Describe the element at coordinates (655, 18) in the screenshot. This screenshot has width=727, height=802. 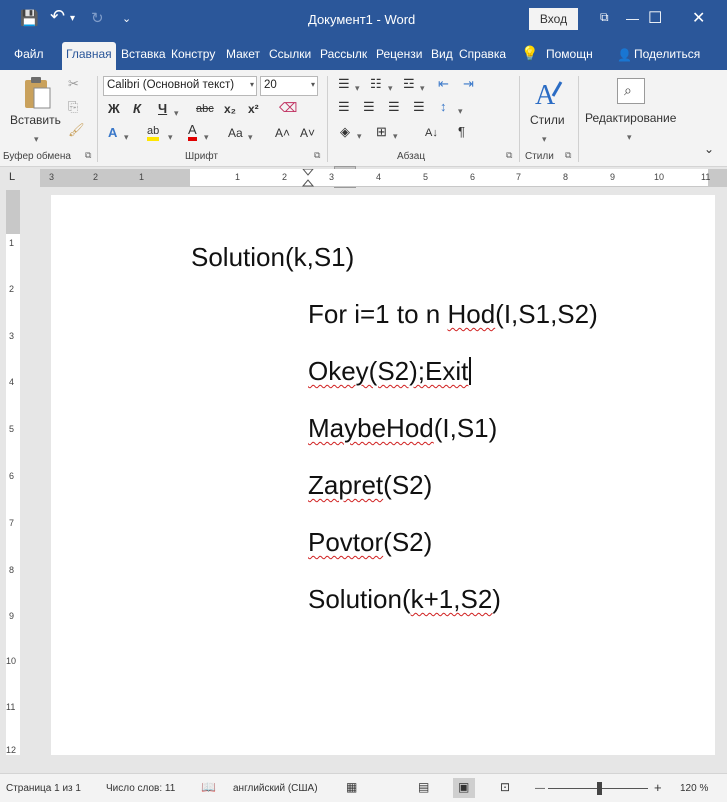
I see `maximize-button: ☐` at that location.